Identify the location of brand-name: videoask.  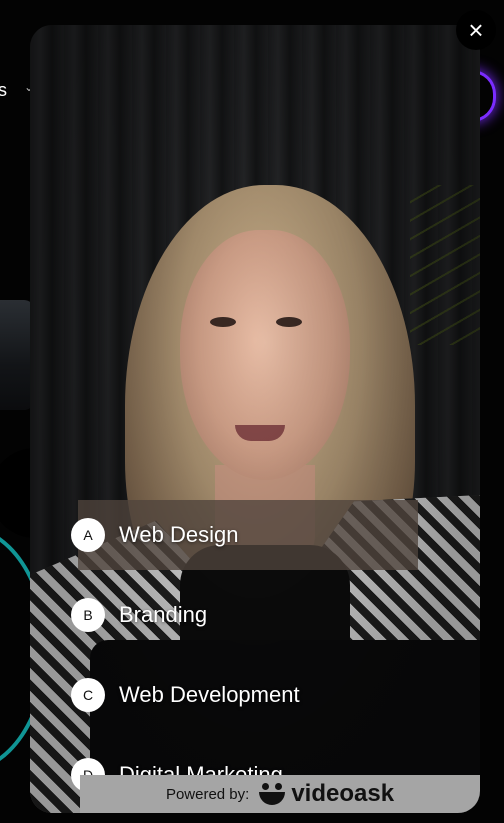
(343, 793).